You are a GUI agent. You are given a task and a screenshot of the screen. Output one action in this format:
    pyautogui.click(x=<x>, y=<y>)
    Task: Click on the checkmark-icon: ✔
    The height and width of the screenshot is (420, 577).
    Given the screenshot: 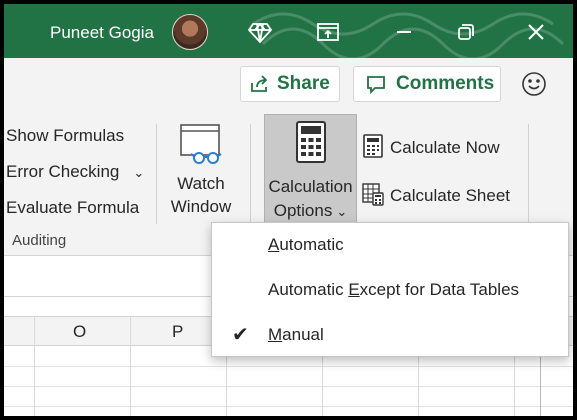 What is the action you would take?
    pyautogui.click(x=240, y=335)
    